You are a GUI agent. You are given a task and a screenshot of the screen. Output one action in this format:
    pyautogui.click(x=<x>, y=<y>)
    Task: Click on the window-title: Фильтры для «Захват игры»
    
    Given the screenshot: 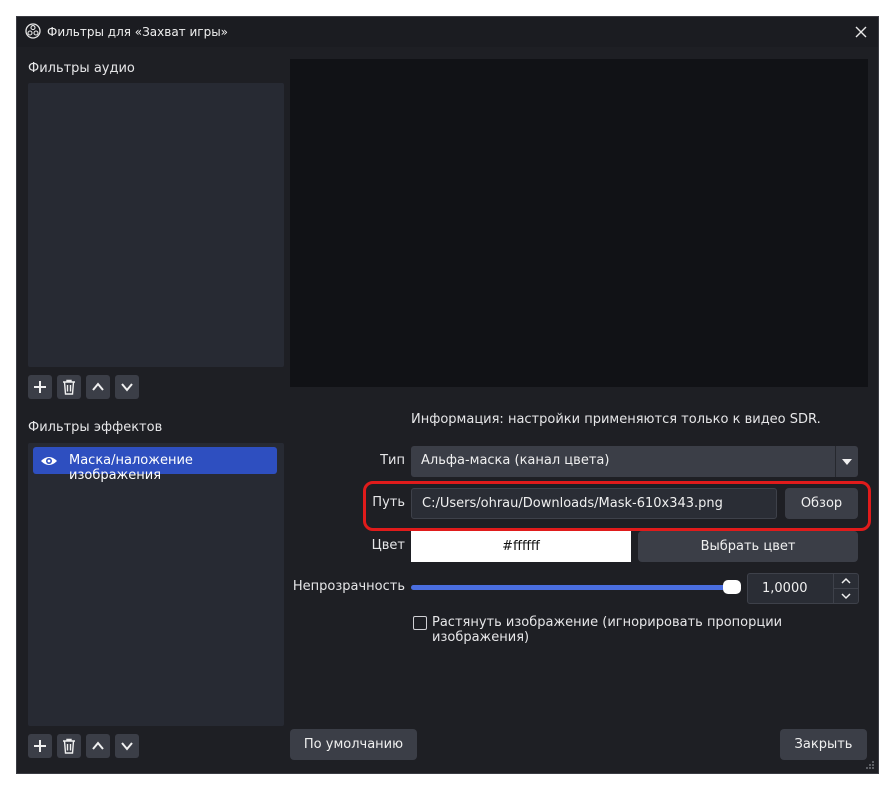 What is the action you would take?
    pyautogui.click(x=138, y=32)
    